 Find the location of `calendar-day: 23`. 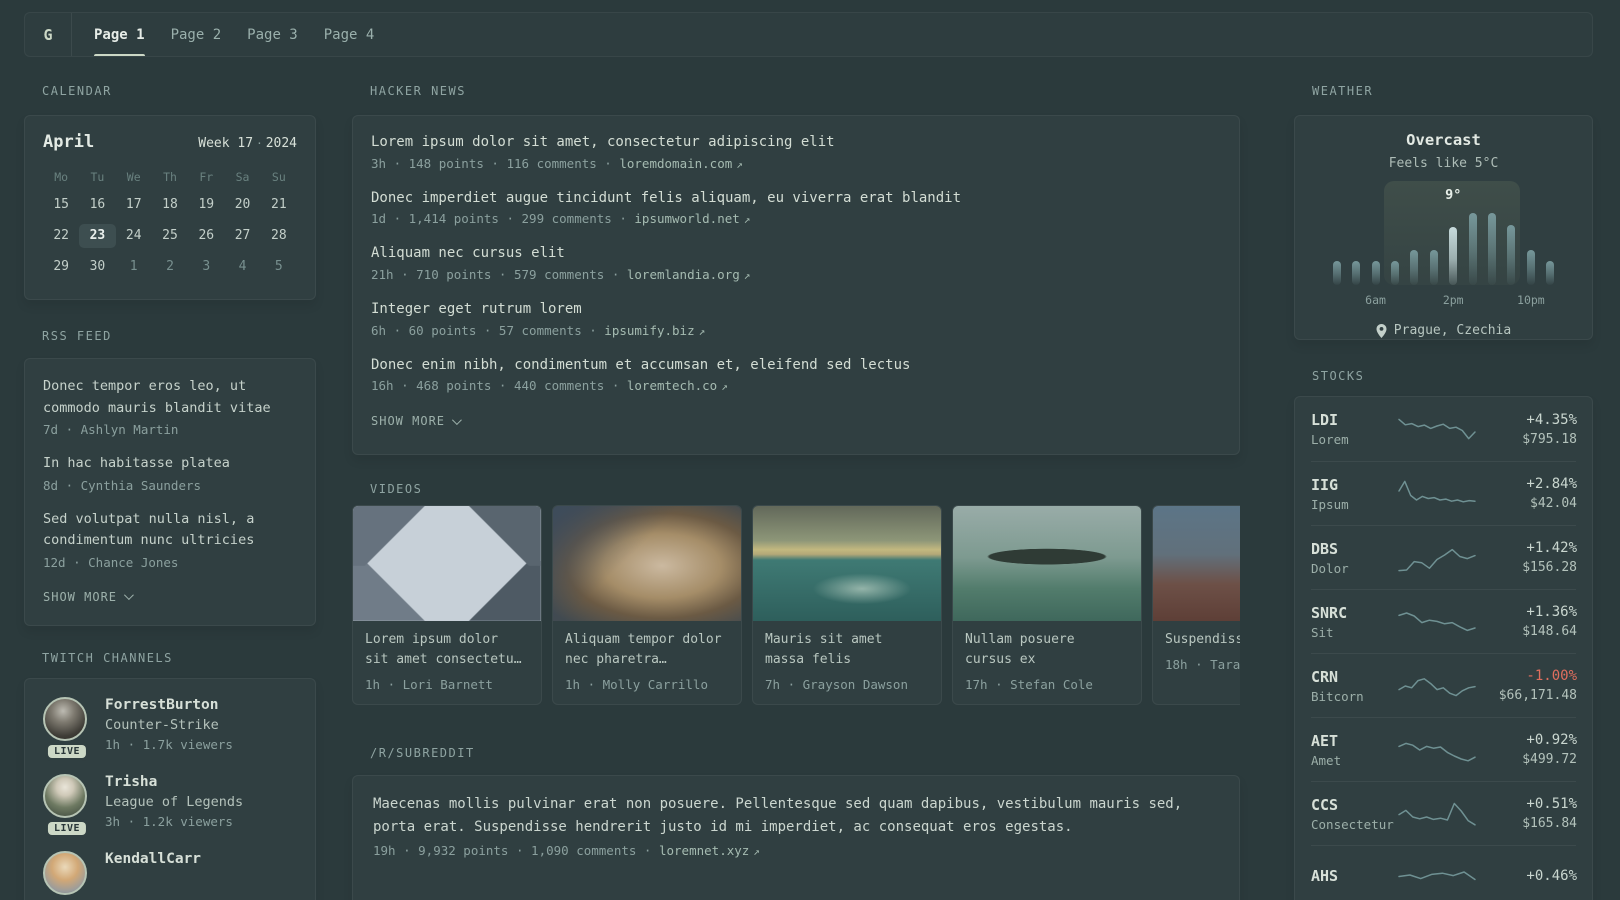

calendar-day: 23 is located at coordinates (97, 236).